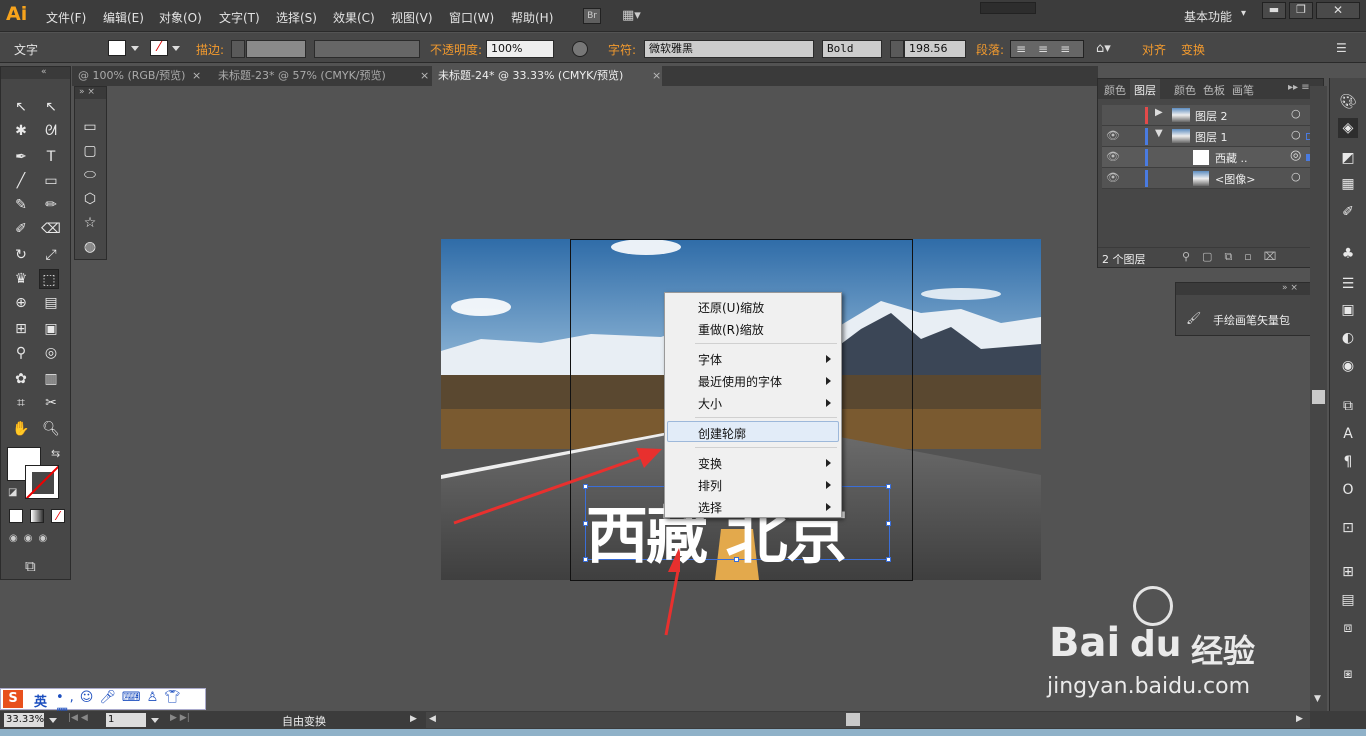 Image resolution: width=1366 pixels, height=736 pixels. Describe the element at coordinates (1185, 90) in the screenshot. I see `tab-color-guide: 颜色` at that location.